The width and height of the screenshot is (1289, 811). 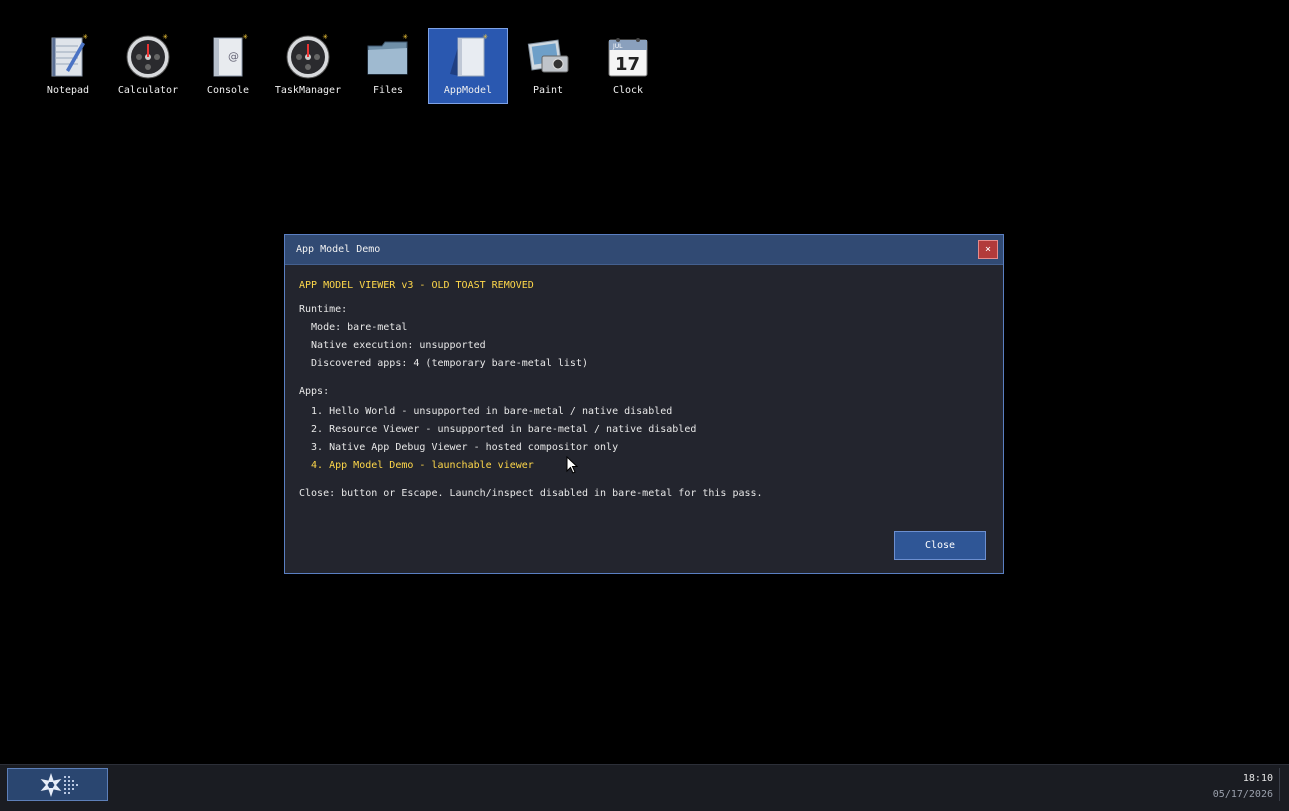 What do you see at coordinates (644, 466) in the screenshot?
I see `app-list-item-selected: 4. App Model Demo - launchable viewer` at bounding box center [644, 466].